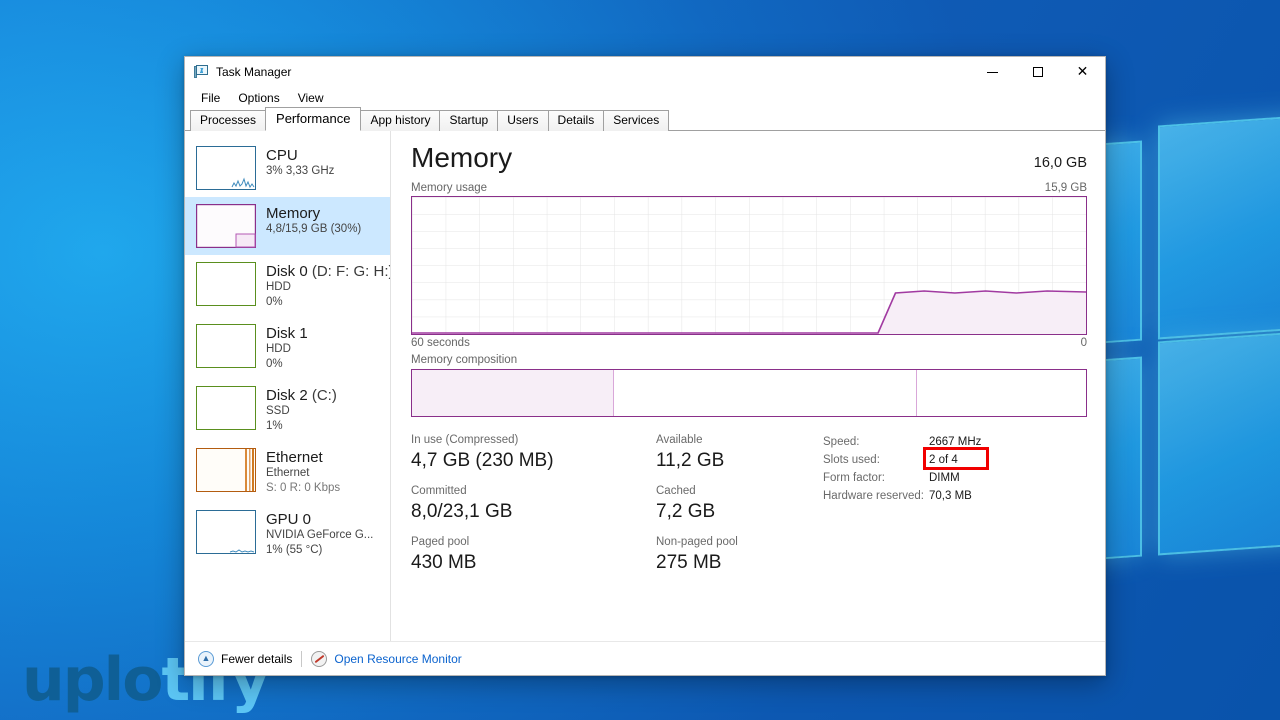 The height and width of the screenshot is (720, 1280). I want to click on page-title: Memory, so click(462, 157).